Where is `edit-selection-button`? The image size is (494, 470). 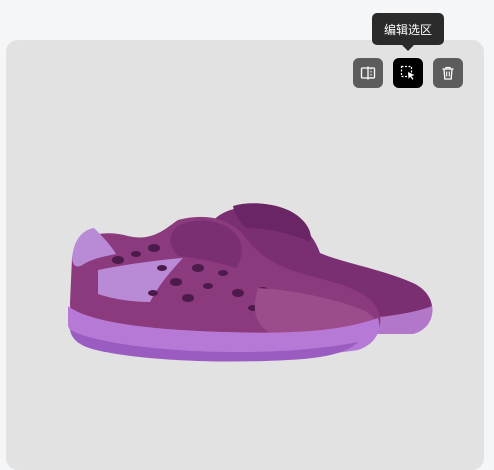
edit-selection-button is located at coordinates (408, 73).